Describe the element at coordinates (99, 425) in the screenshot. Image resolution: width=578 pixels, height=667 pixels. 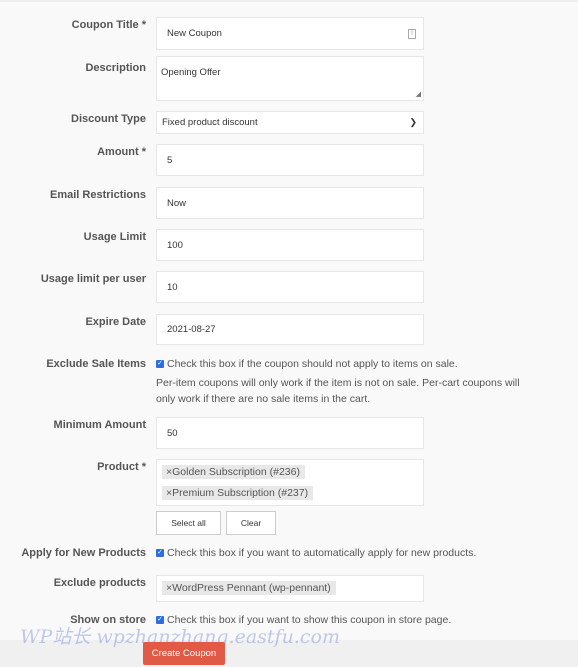
I see `minimum-amount-label: Minimum Amount` at that location.